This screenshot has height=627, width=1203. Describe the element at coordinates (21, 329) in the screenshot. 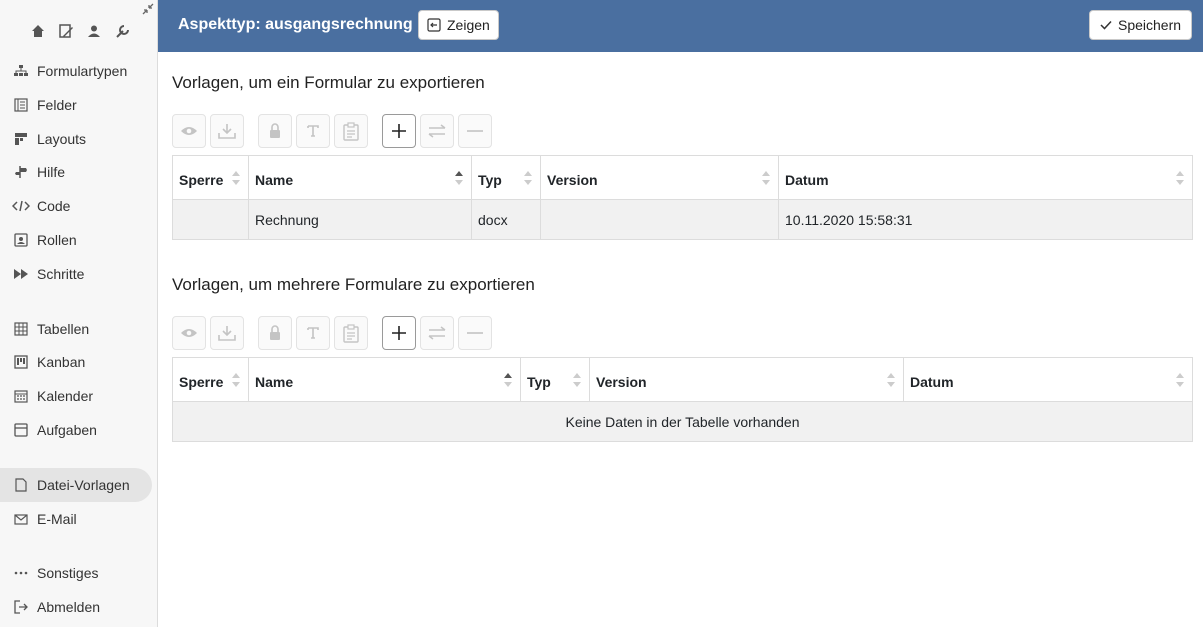

I see `table-icon` at that location.